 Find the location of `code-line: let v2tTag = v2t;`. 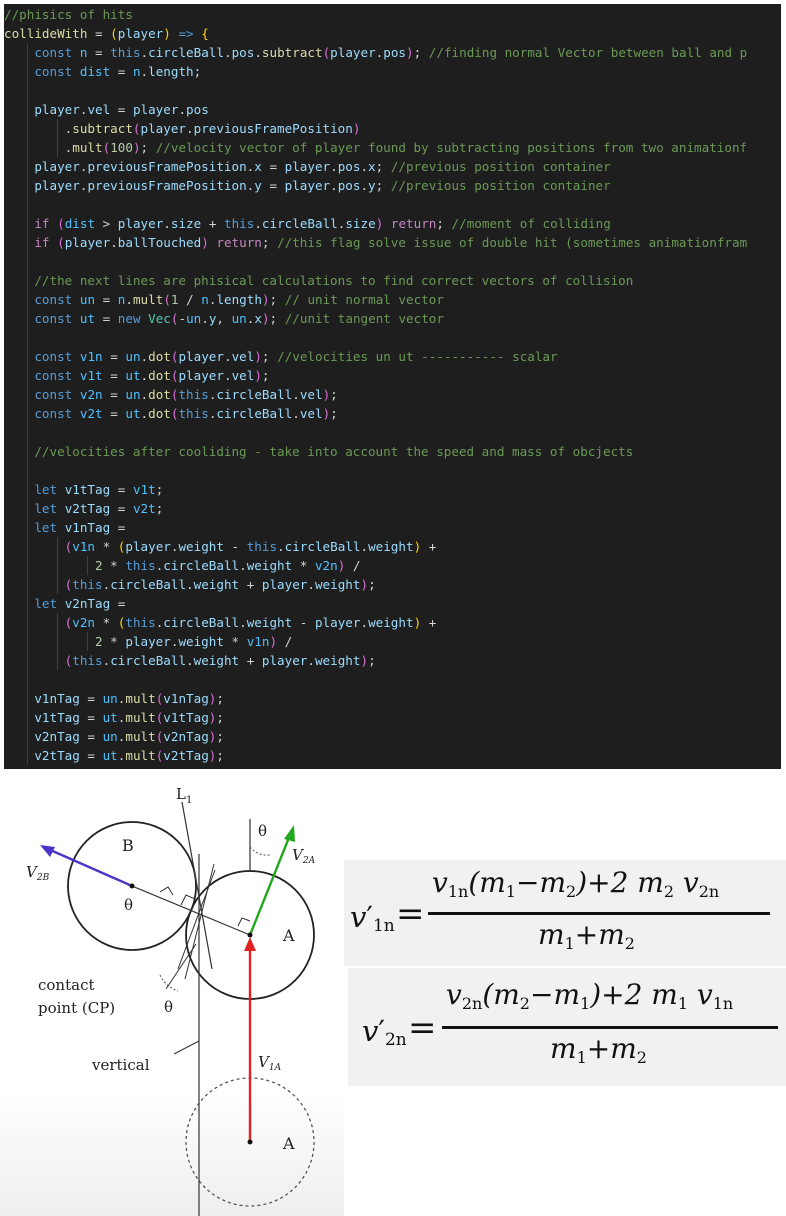

code-line: let v2tTag = v2t; is located at coordinates (375, 508).